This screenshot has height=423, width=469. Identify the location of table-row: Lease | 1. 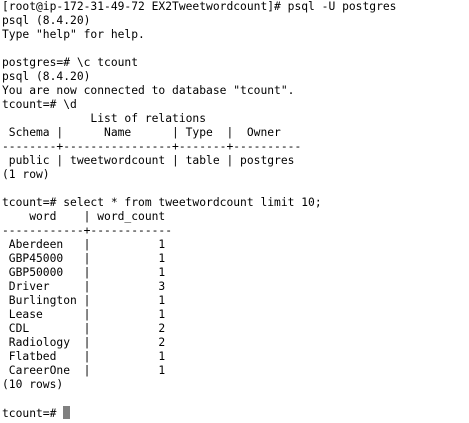
(84, 314).